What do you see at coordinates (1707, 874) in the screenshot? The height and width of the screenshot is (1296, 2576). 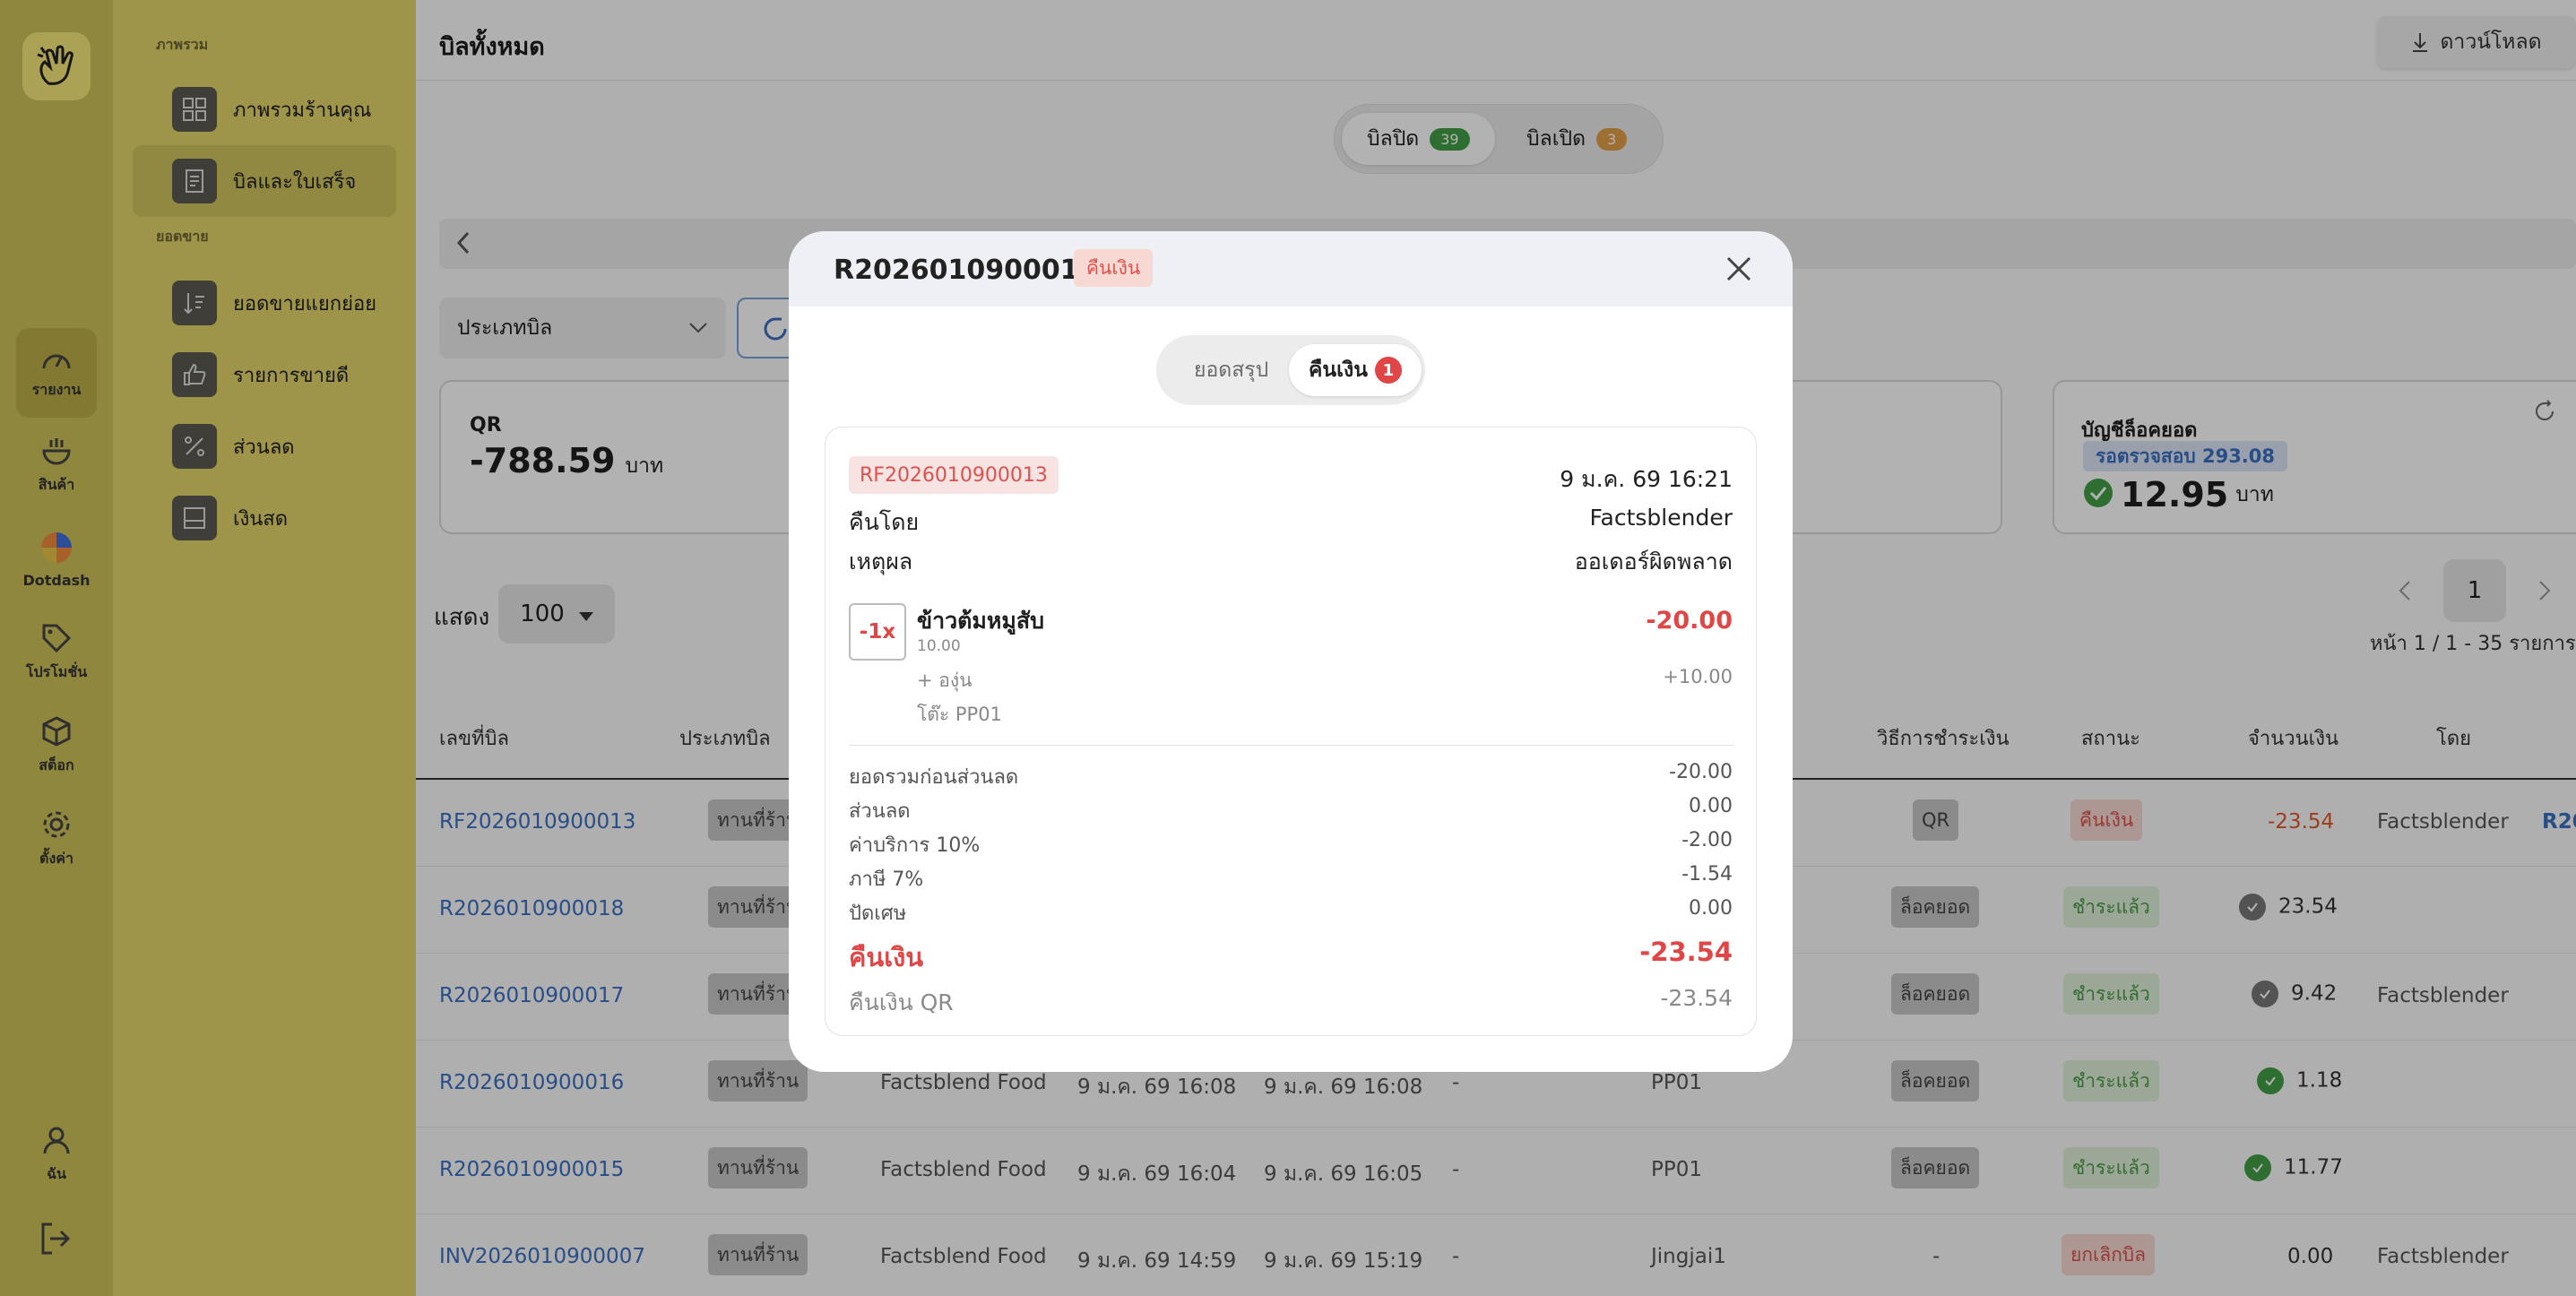 I see `summary-value: -1.54` at bounding box center [1707, 874].